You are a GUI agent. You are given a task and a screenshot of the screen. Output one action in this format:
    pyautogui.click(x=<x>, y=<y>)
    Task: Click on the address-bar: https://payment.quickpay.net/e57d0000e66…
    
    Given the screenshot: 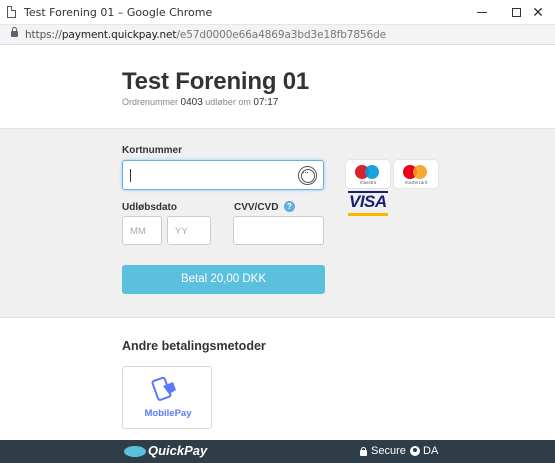 What is the action you would take?
    pyautogui.click(x=277, y=35)
    